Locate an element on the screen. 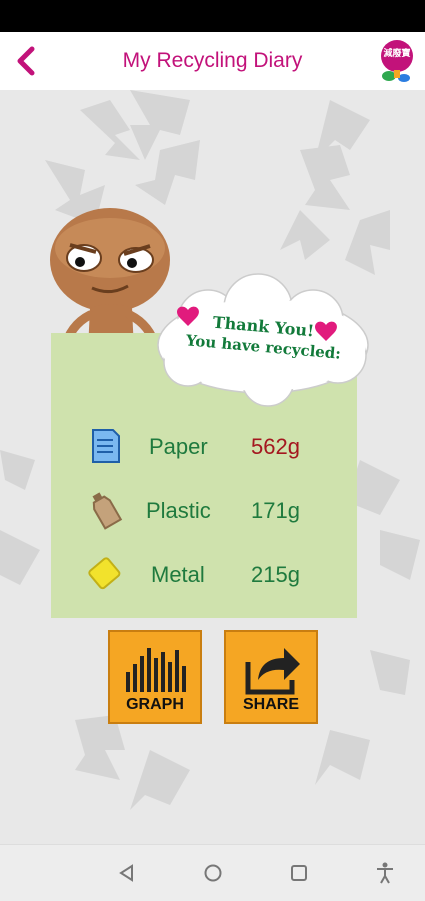 Image resolution: width=425 pixels, height=901 pixels. share-button: SHARE is located at coordinates (271, 677).